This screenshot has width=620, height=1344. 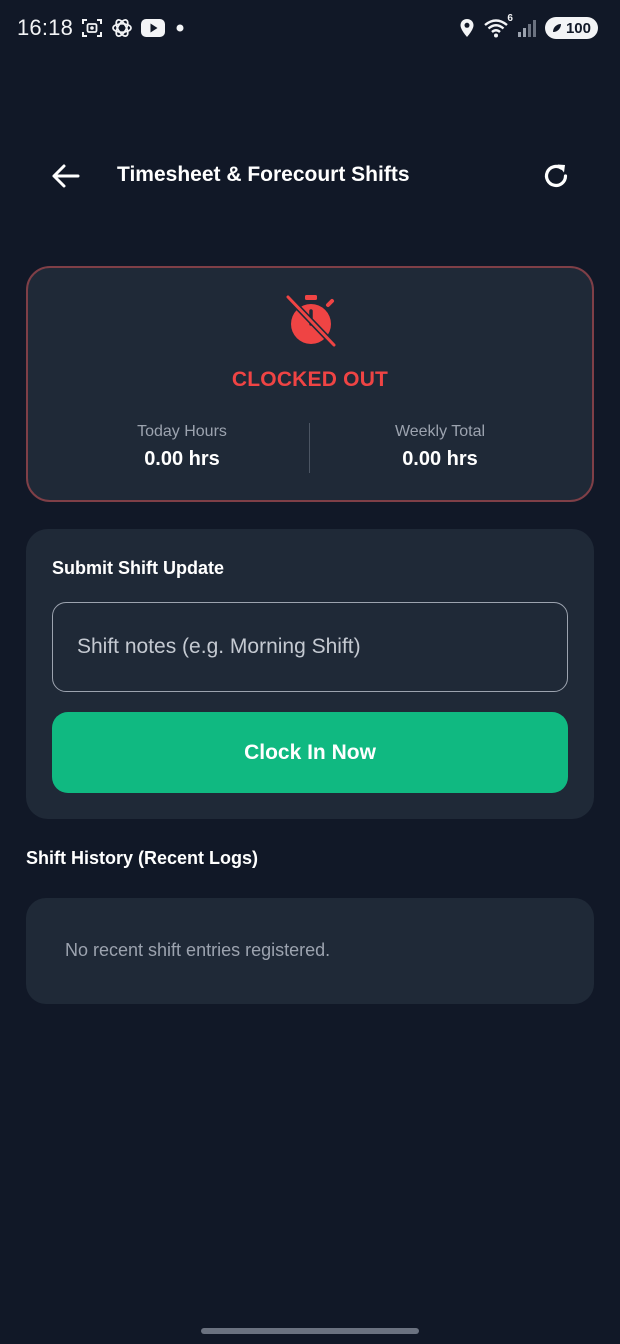 What do you see at coordinates (440, 431) in the screenshot?
I see `weekly-total-label: Weekly Total` at bounding box center [440, 431].